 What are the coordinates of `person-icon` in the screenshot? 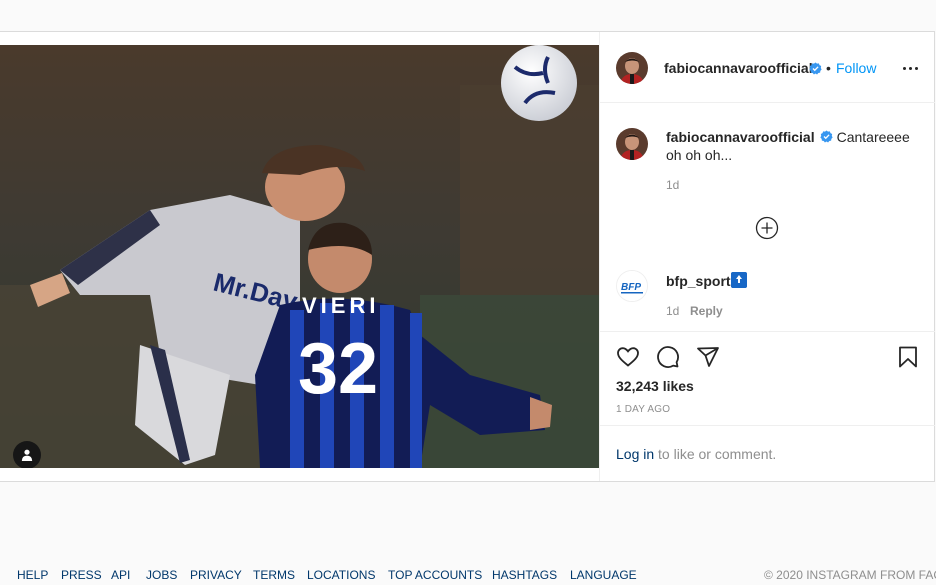 It's located at (27, 455).